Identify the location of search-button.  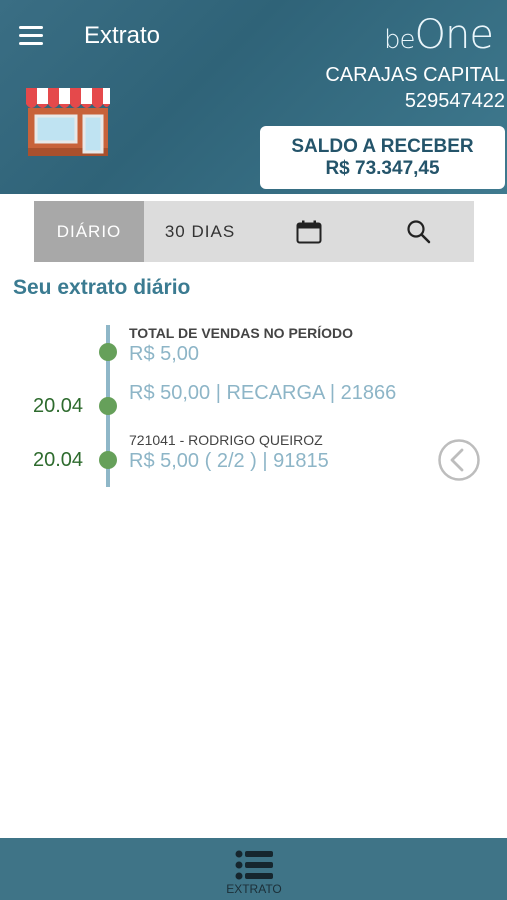
(419, 231).